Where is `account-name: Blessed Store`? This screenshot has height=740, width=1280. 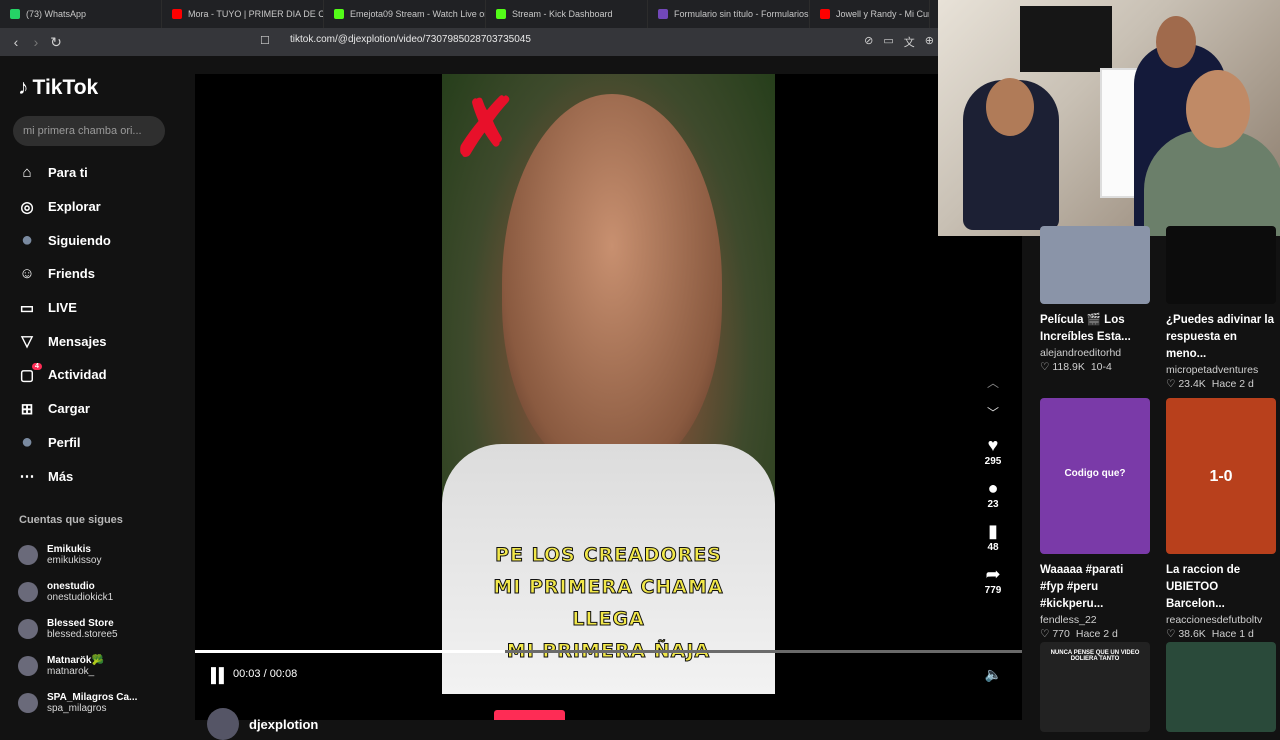
account-name: Blessed Store is located at coordinates (80, 623).